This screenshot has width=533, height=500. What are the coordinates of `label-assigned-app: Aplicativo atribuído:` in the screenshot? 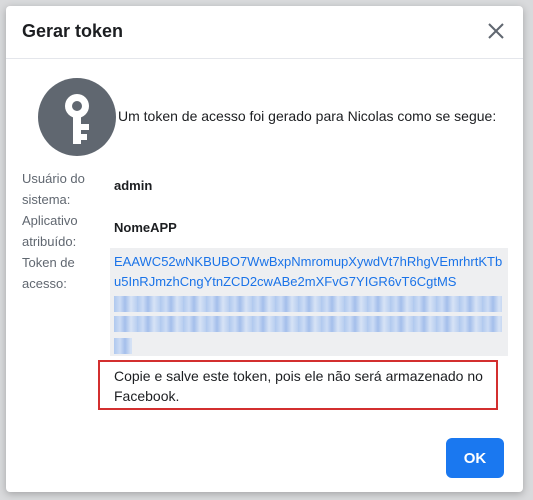 It's located at (50, 231).